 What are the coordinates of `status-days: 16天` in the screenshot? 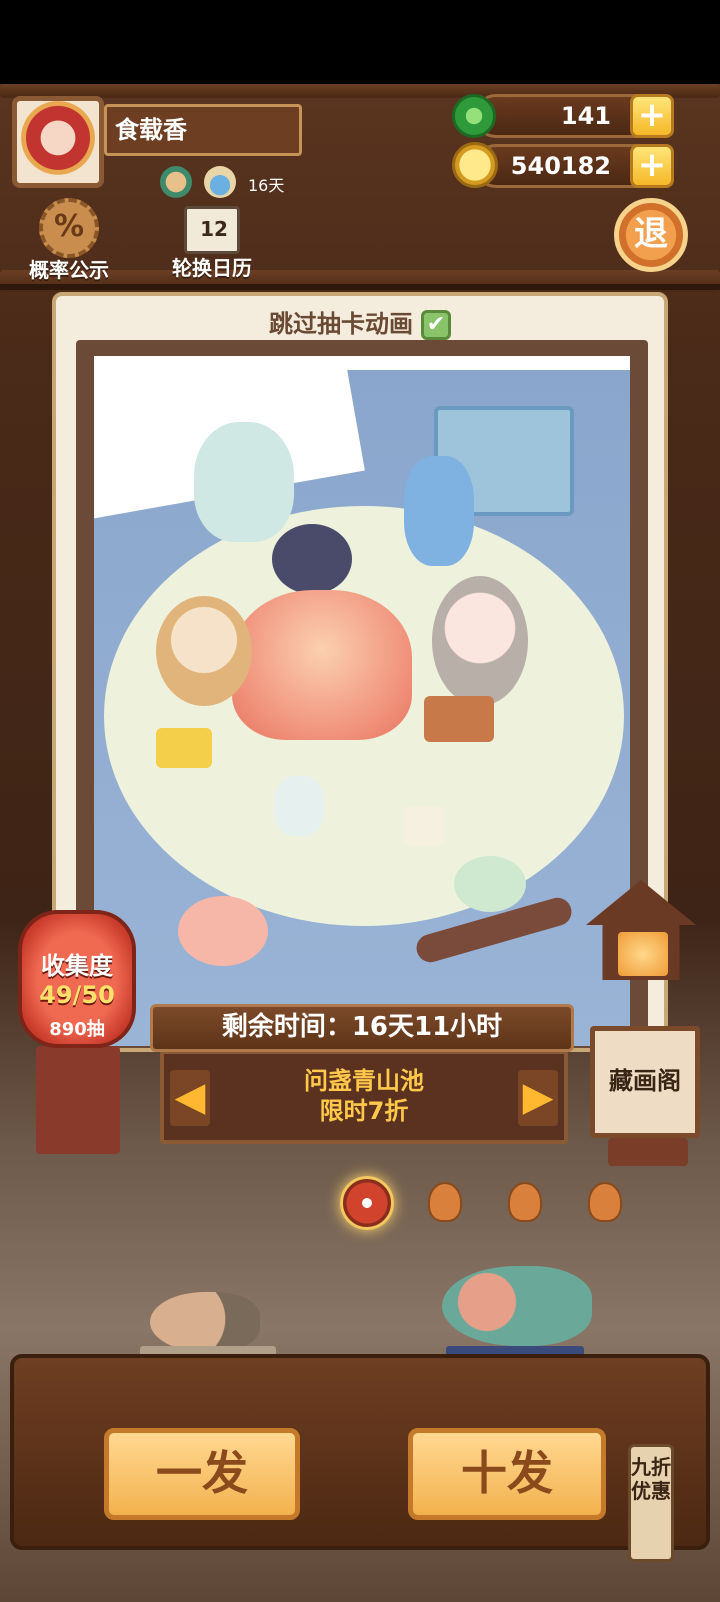 It's located at (266, 185).